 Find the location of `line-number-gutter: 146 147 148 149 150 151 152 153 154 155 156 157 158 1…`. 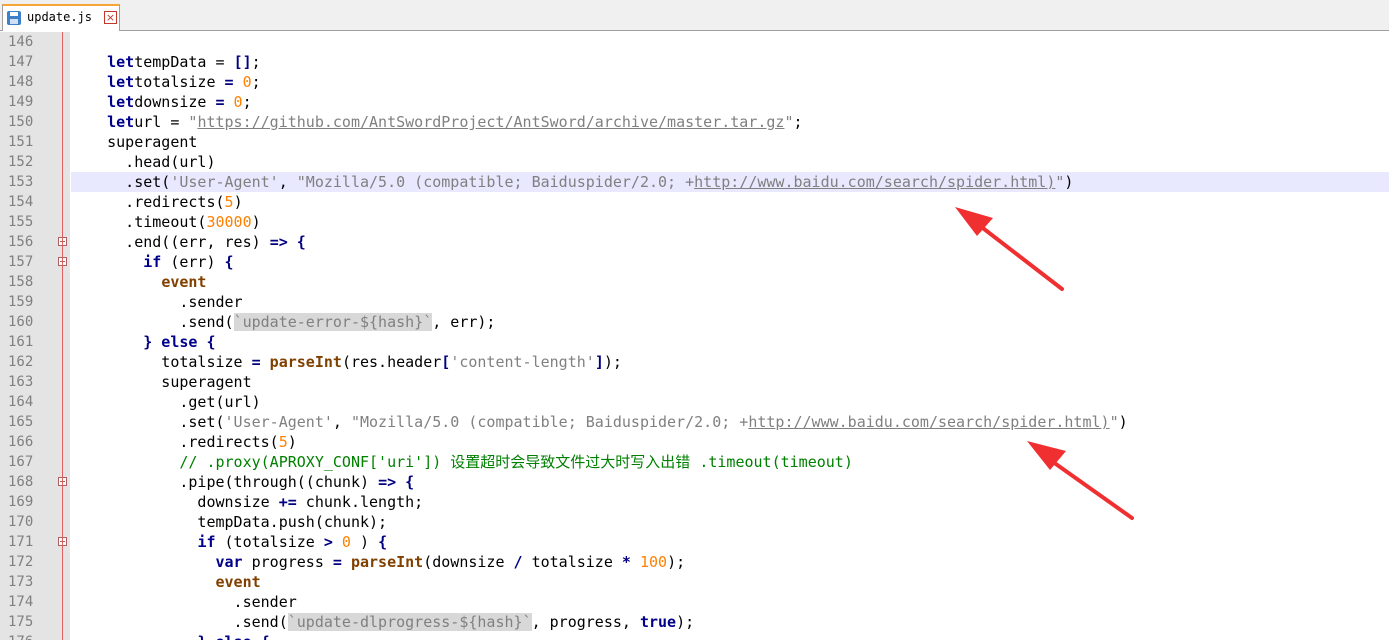

line-number-gutter: 146 147 148 149 150 151 152 153 154 155 156 157 158 1… is located at coordinates (35, 336).